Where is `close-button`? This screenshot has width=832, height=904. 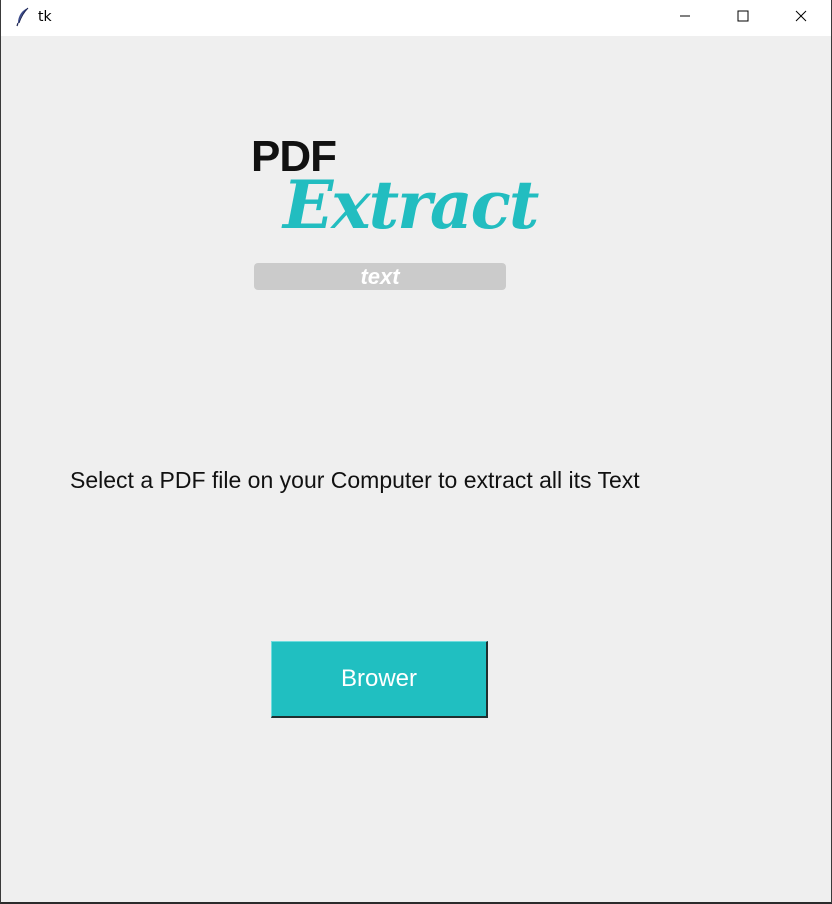 close-button is located at coordinates (801, 18).